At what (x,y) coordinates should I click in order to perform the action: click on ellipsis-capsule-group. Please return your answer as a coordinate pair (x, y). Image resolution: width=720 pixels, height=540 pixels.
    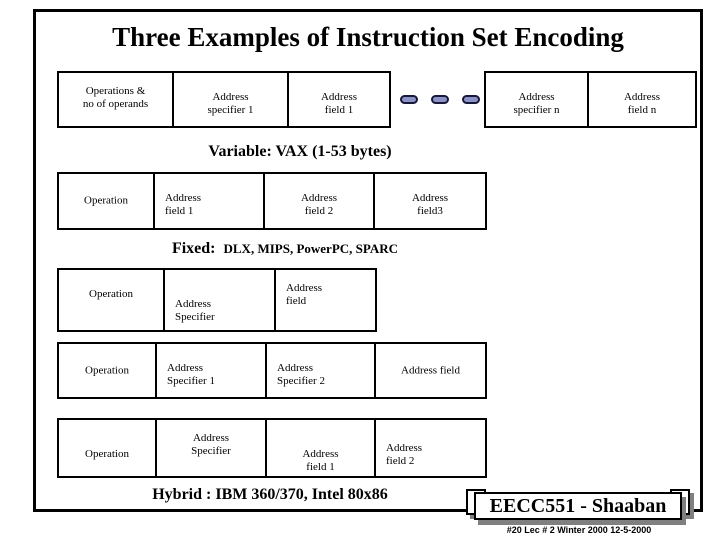
    Looking at the image, I should click on (440, 99).